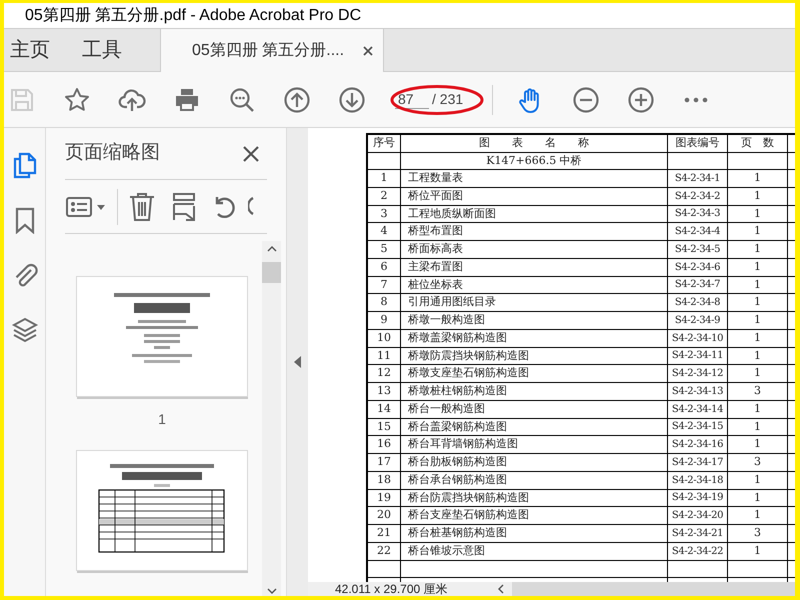  I want to click on table-cell: 桥台桩基钢筋构造图, so click(534, 533).